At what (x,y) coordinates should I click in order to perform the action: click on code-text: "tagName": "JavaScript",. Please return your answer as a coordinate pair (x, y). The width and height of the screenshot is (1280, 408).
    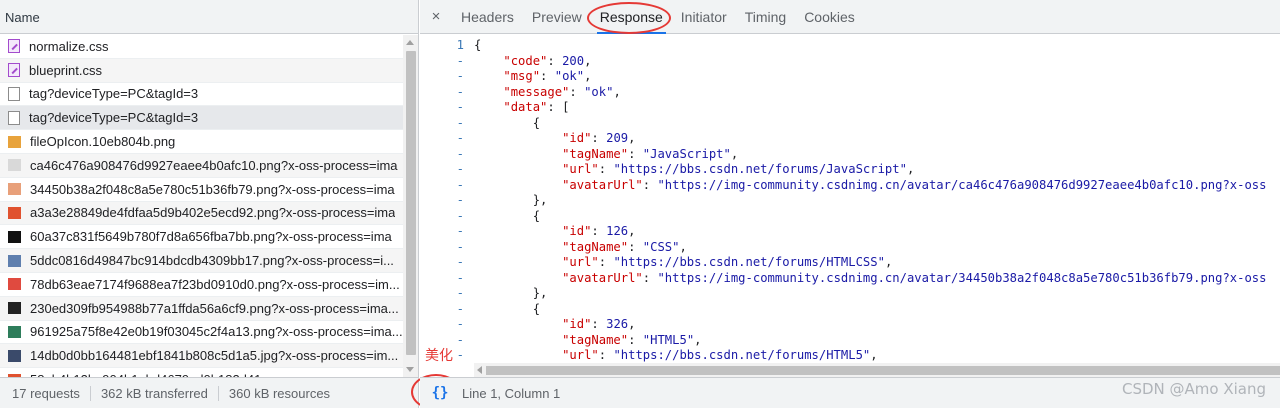
    Looking at the image, I should click on (606, 155).